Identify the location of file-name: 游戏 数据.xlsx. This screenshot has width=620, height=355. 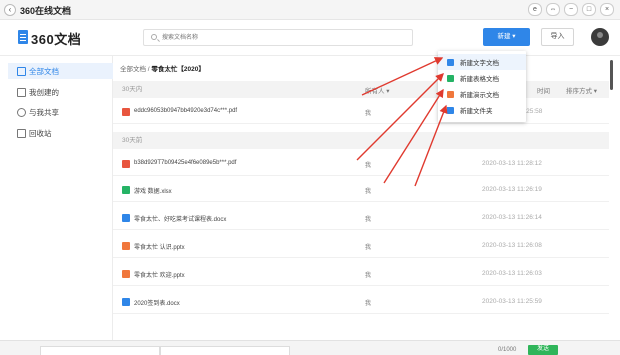
(153, 192).